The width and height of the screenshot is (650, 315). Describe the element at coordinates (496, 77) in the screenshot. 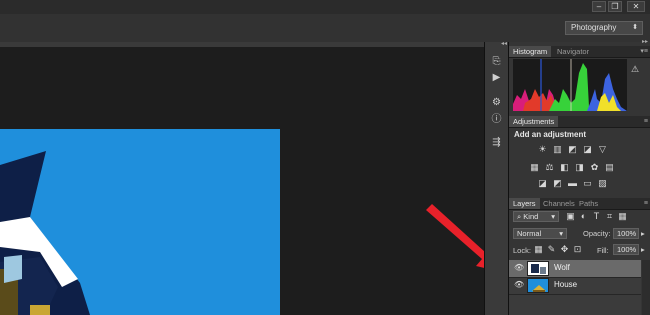

I see `actions-play-icon: ▶` at that location.